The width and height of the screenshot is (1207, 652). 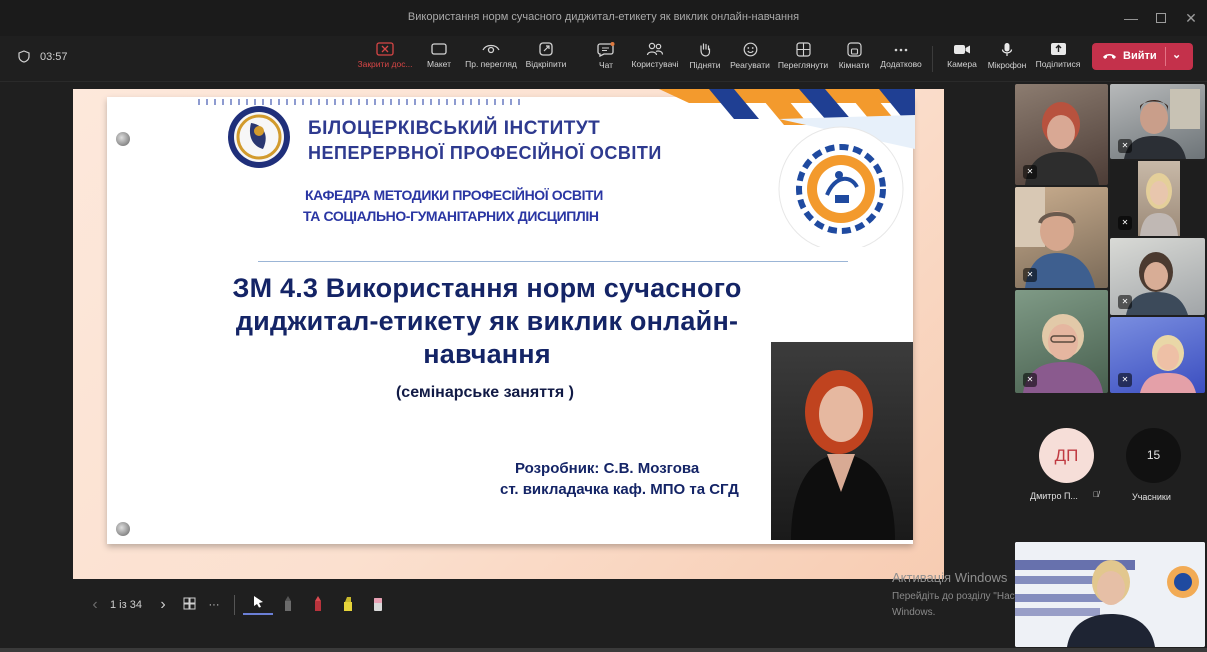 What do you see at coordinates (1096, 494) in the screenshot?
I see `muted-mic-icon: 🎙̸` at bounding box center [1096, 494].